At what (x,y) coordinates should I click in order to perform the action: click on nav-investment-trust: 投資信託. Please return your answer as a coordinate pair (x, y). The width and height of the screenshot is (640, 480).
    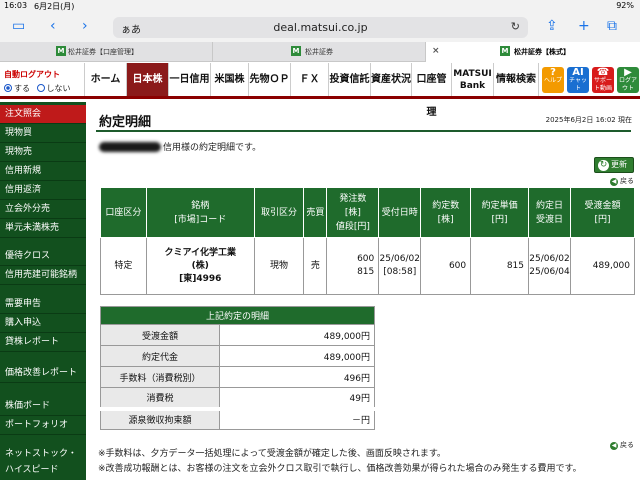
    Looking at the image, I should click on (349, 79).